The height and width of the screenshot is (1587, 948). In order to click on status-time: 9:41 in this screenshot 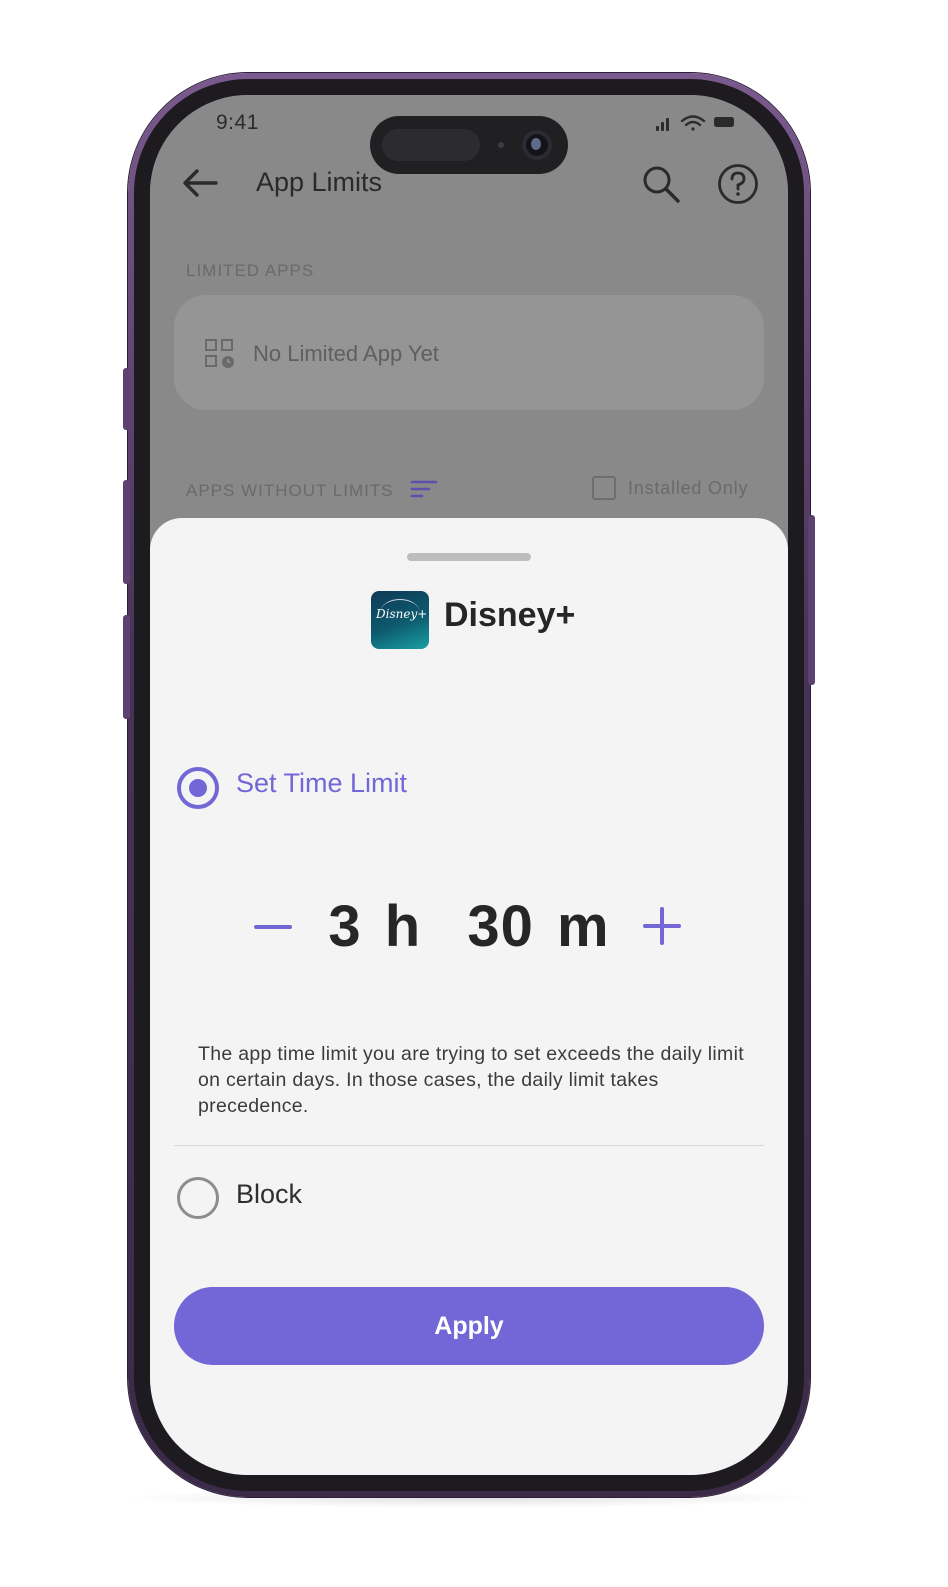, I will do `click(237, 122)`.